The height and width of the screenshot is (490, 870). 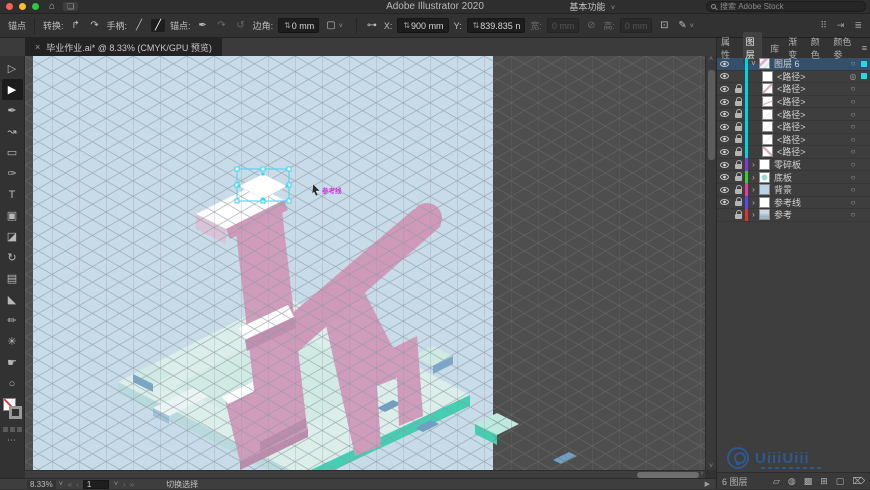 What do you see at coordinates (840, 481) in the screenshot?
I see `new-layer-icon: ▢` at bounding box center [840, 481].